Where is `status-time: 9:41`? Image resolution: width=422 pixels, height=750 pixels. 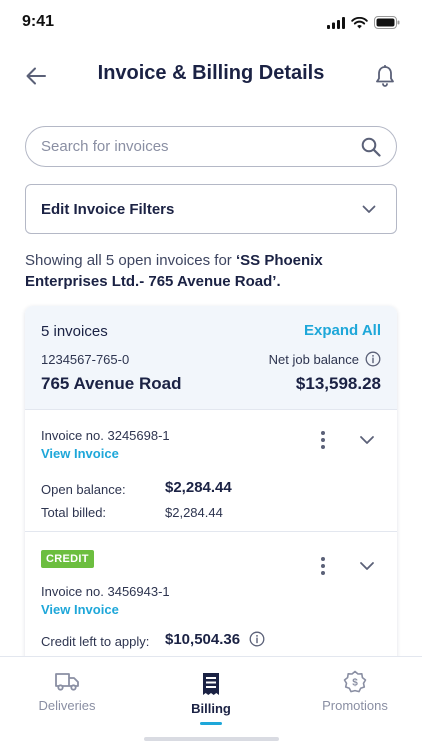
status-time: 9:41 is located at coordinates (38, 21).